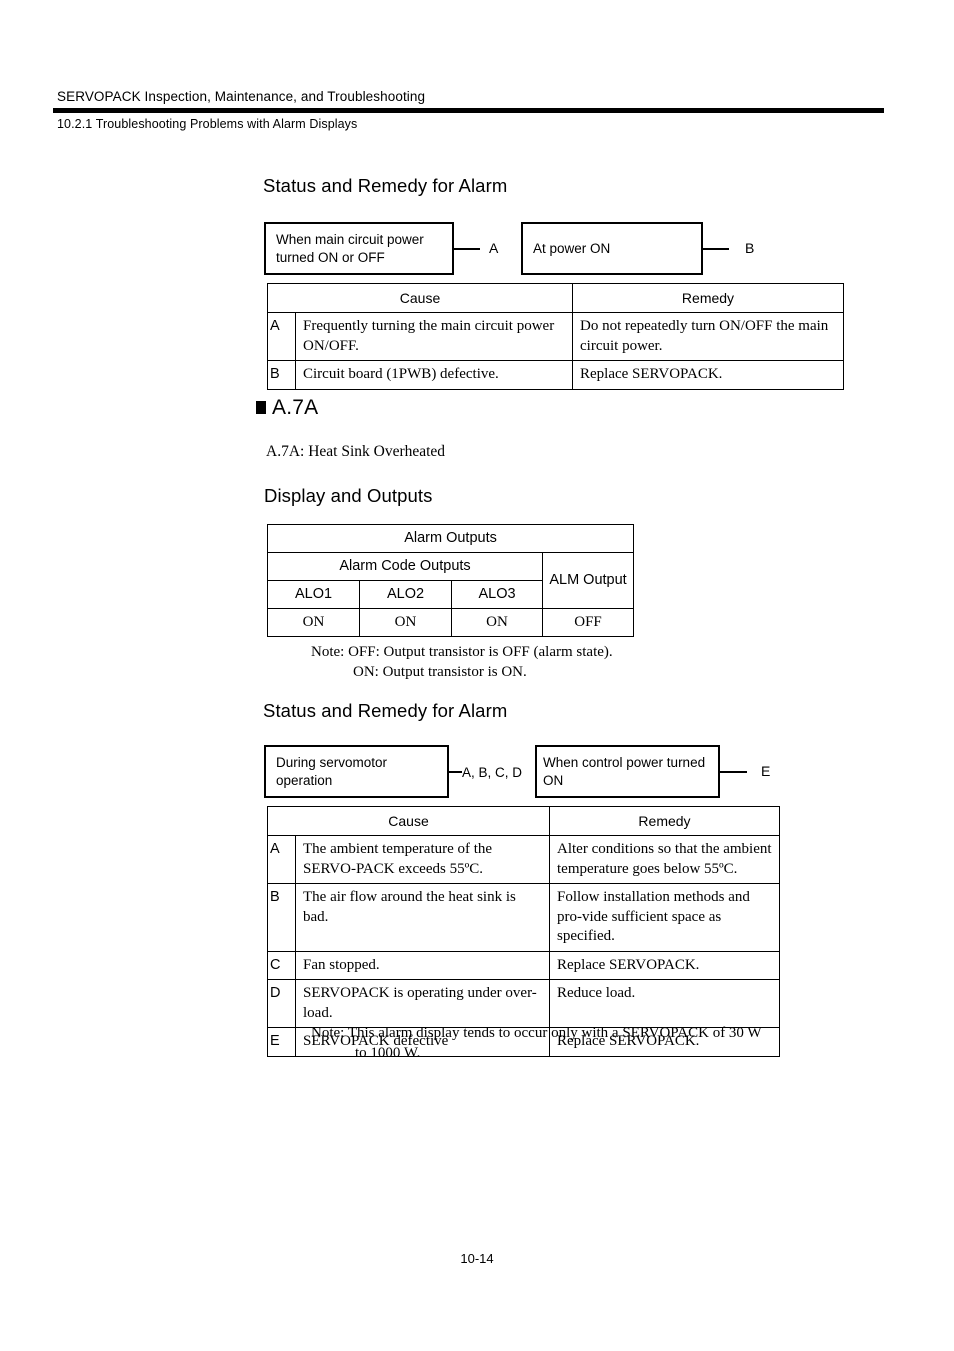 The height and width of the screenshot is (1351, 954). I want to click on row-cause: SERVOPACK is operating under over-load., so click(422, 1004).